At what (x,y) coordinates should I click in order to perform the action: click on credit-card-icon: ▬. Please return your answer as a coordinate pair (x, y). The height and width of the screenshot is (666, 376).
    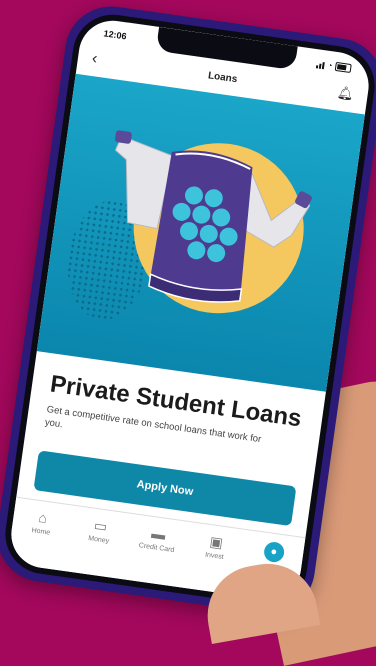
    Looking at the image, I should click on (158, 533).